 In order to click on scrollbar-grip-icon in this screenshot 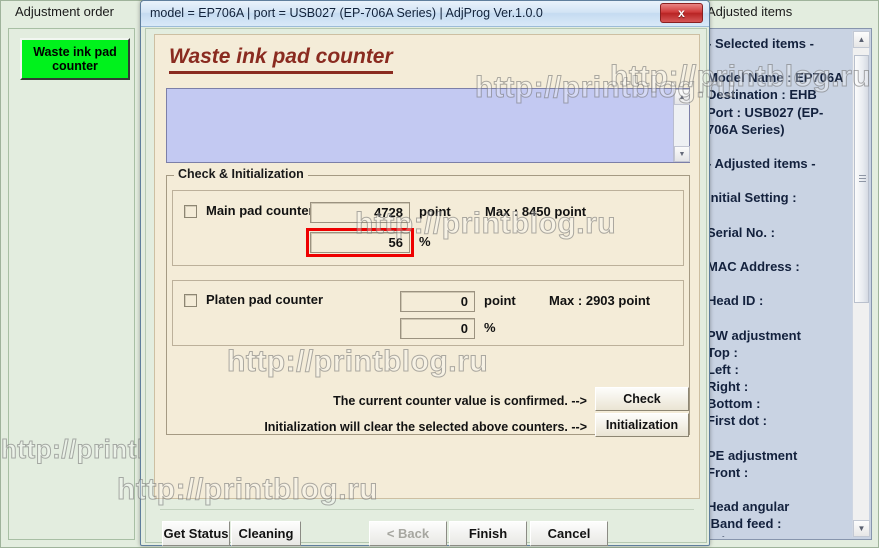, I will do `click(862, 179)`.